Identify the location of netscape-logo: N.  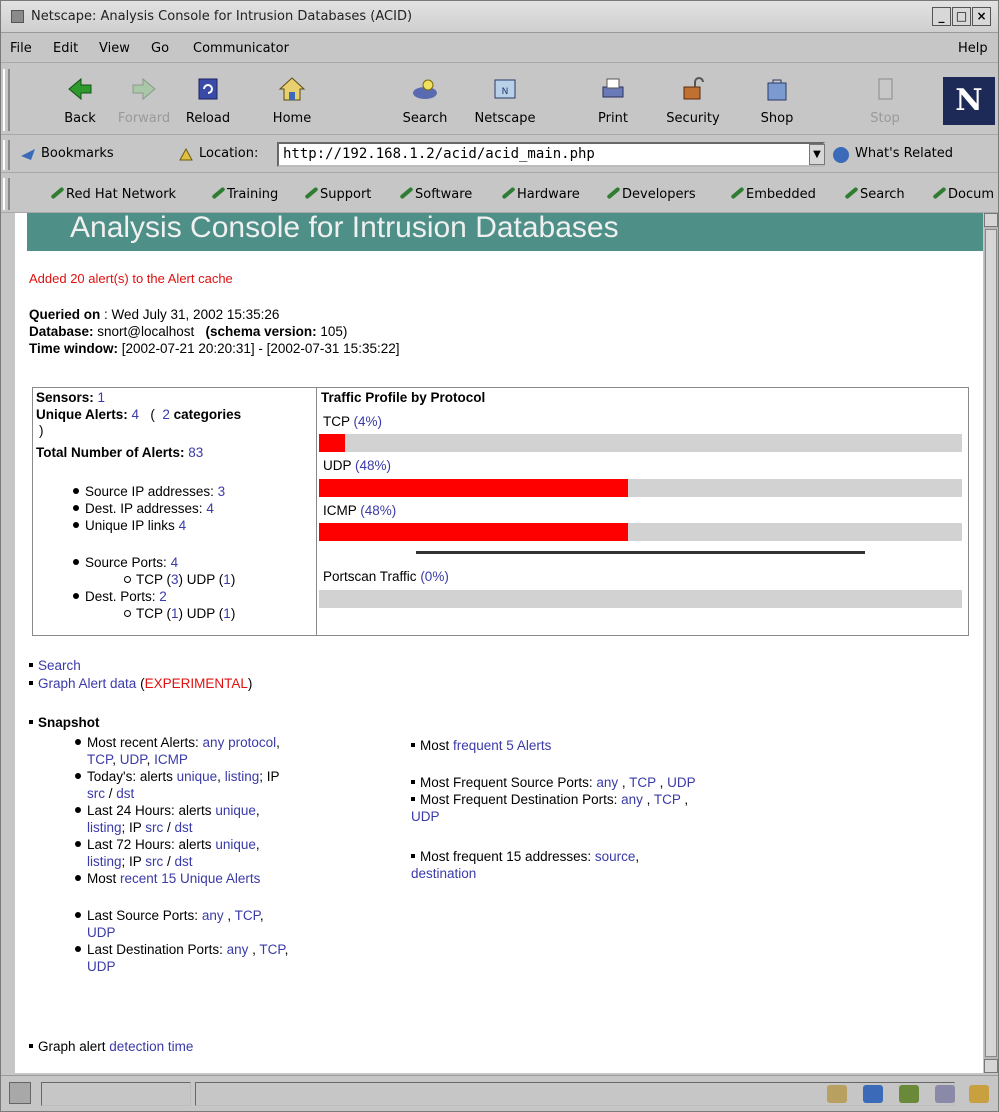
(969, 101).